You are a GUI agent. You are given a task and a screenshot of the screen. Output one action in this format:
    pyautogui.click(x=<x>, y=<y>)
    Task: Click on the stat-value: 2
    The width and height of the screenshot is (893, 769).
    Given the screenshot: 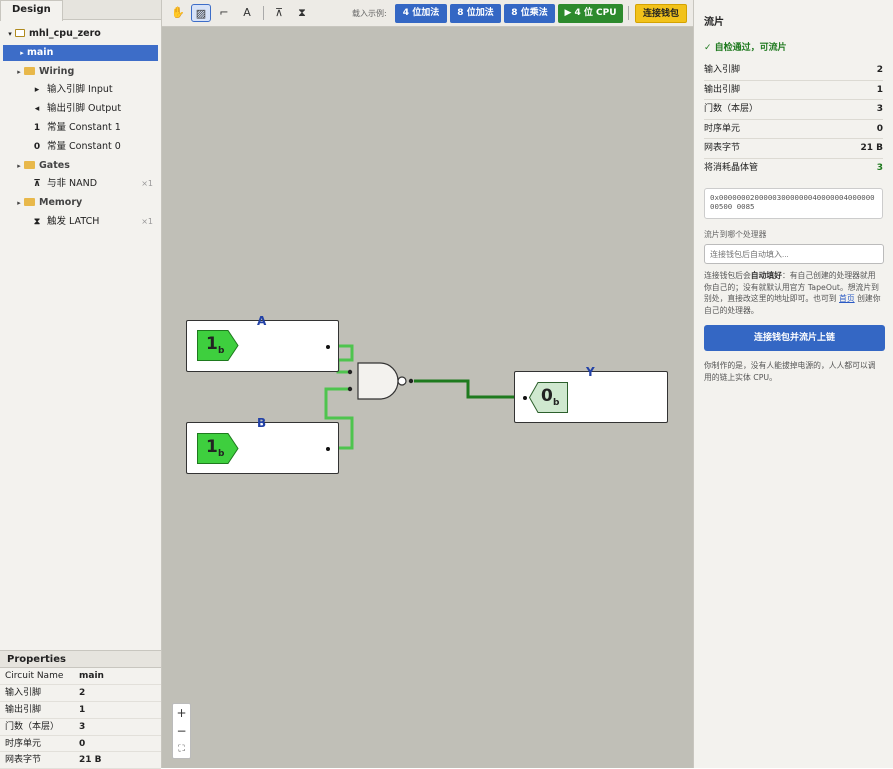 What is the action you would take?
    pyautogui.click(x=879, y=70)
    